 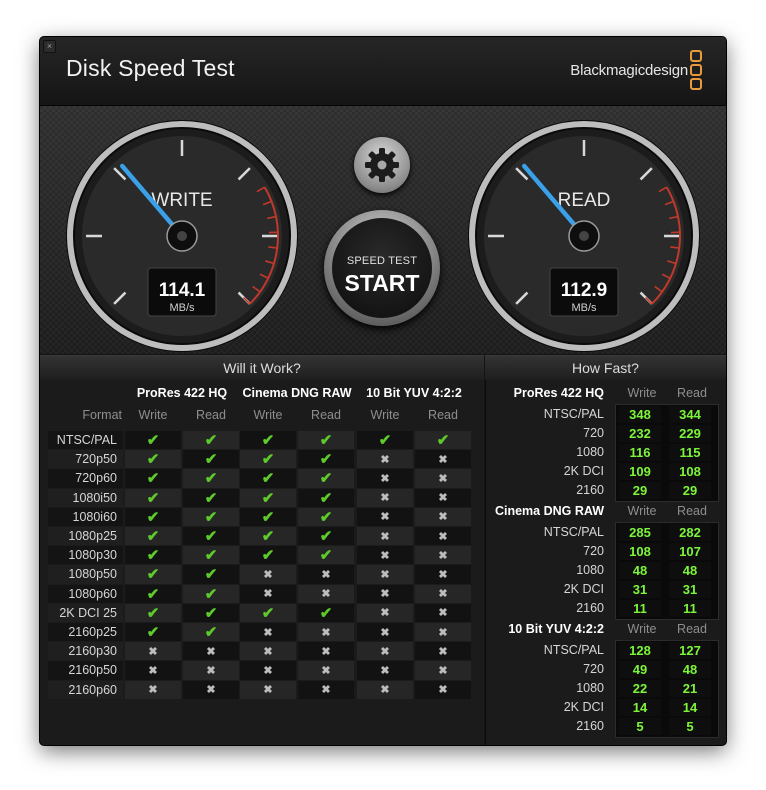 I want to click on format-row-label: NTSC/PAL, so click(x=86, y=440).